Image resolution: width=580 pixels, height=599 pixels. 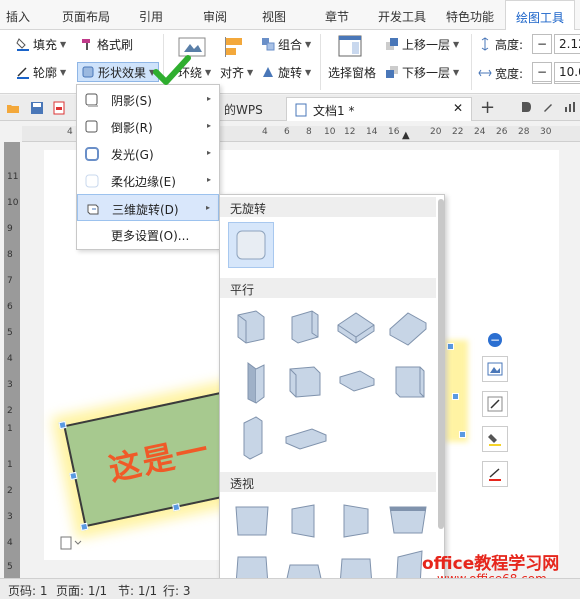 What do you see at coordinates (286, 44) in the screenshot?
I see `group-button: 组合 ▼` at bounding box center [286, 44].